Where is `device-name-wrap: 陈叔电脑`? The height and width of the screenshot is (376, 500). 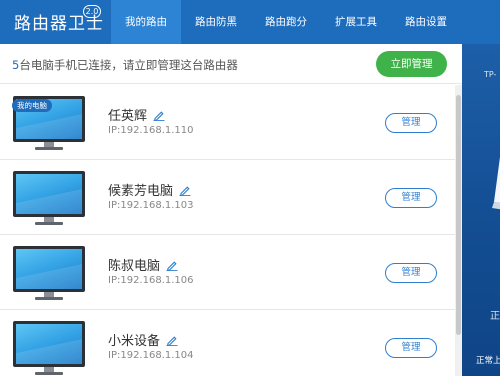
device-name-wrap: 陈叔电脑 is located at coordinates (143, 264).